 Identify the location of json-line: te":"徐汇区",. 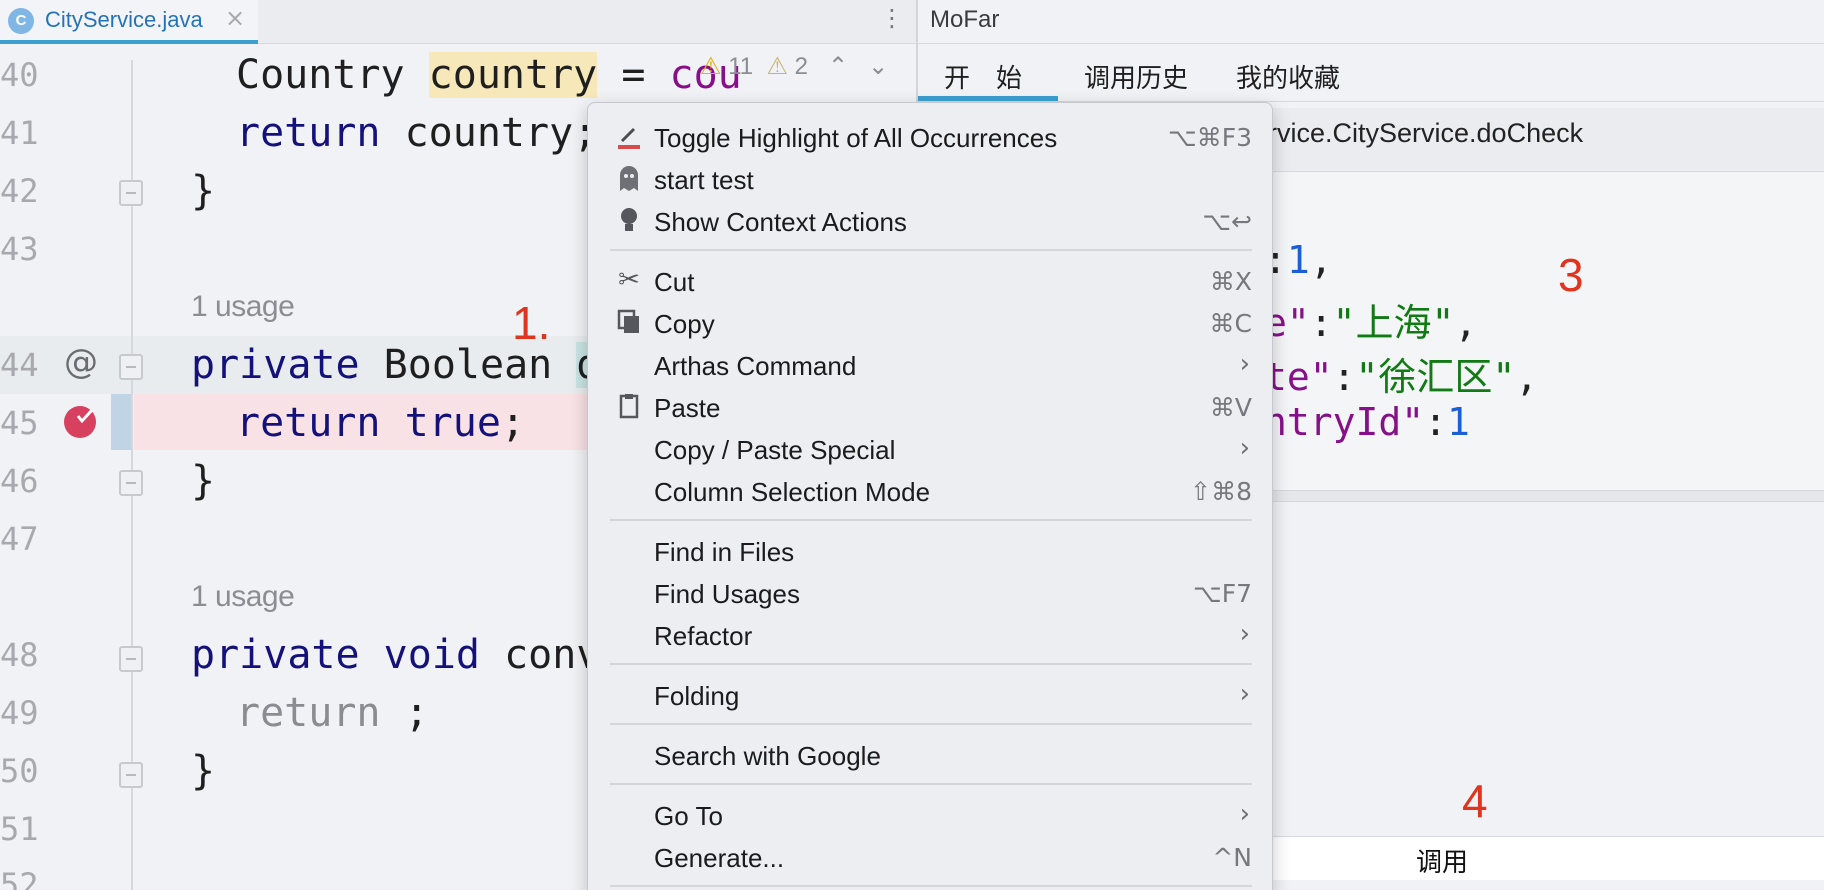
(1401, 373).